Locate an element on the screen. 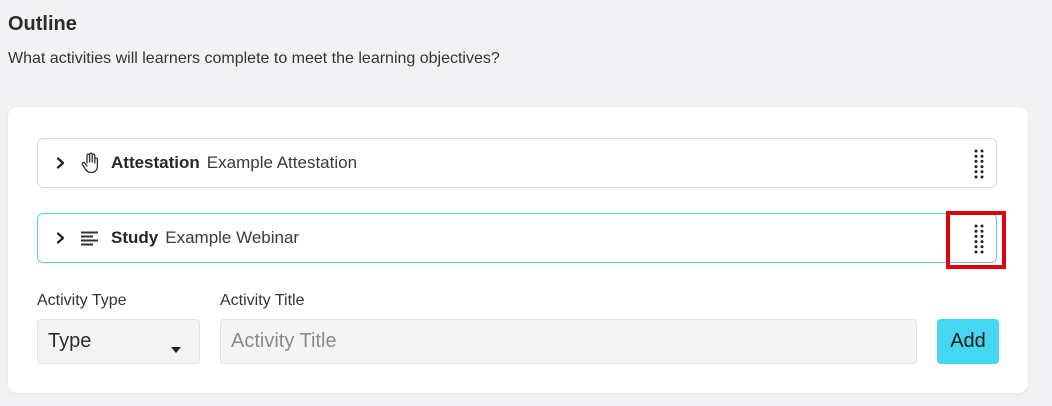 This screenshot has width=1052, height=406. activity-row-study: Study Example Webinar is located at coordinates (517, 238).